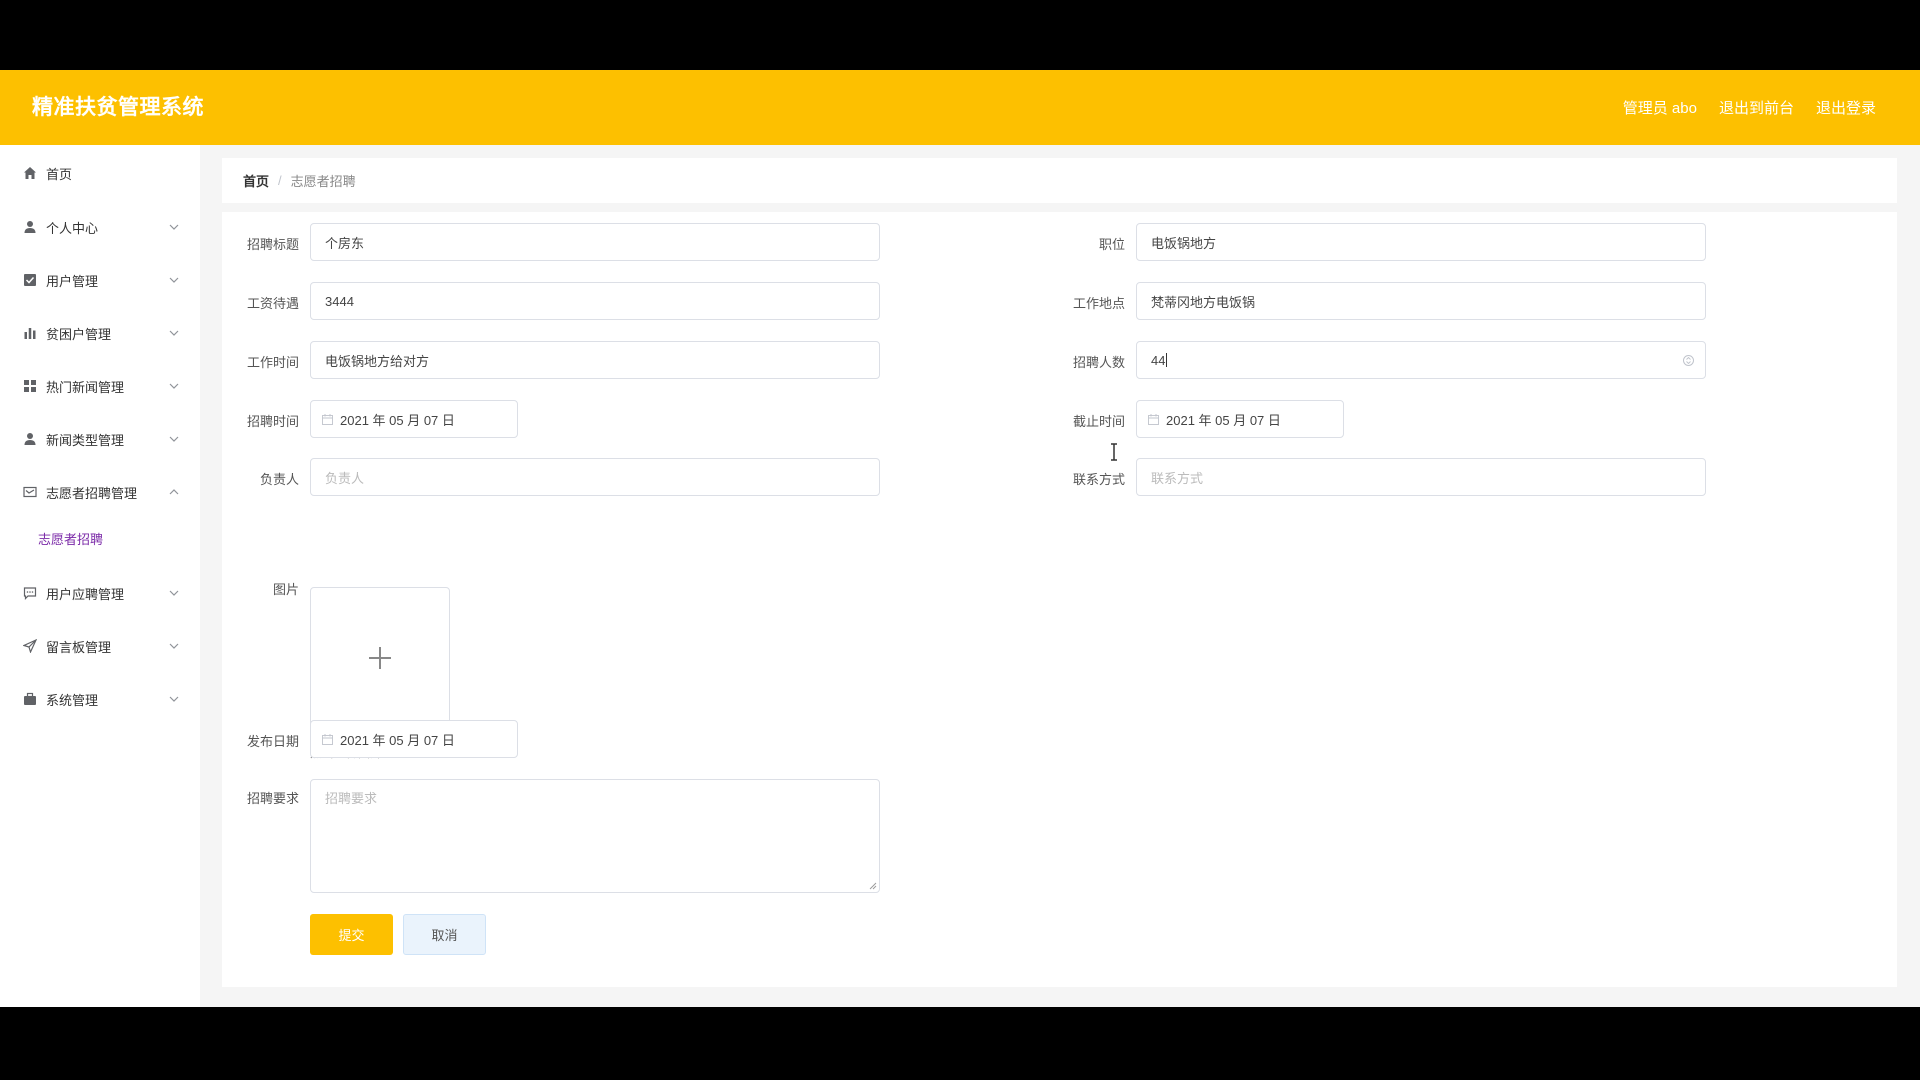 The height and width of the screenshot is (1080, 1920). Describe the element at coordinates (1688, 360) in the screenshot. I see `number-spinner-icon` at that location.